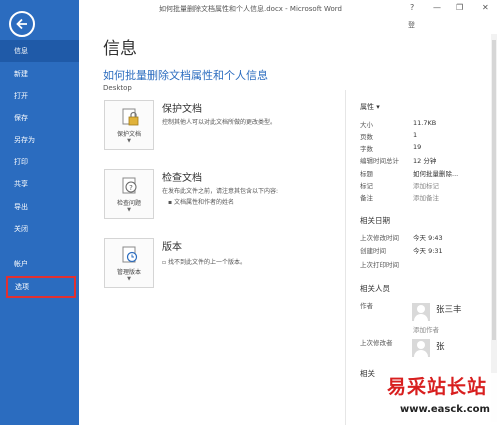 This screenshot has height=425, width=500. What do you see at coordinates (128, 272) in the screenshot?
I see `manage-versions-label: 管理版本` at bounding box center [128, 272].